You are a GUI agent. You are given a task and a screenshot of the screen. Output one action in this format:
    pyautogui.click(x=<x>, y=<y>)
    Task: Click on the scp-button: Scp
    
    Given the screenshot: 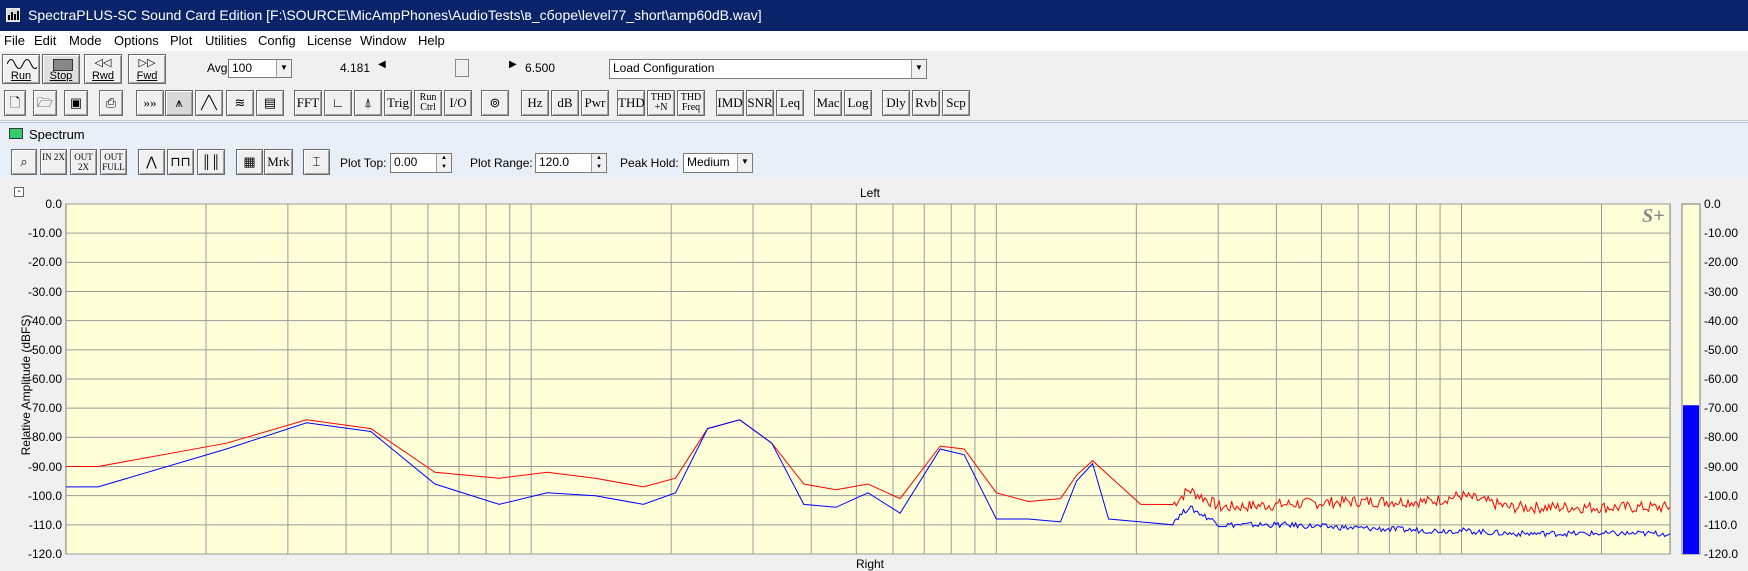 What is the action you would take?
    pyautogui.click(x=956, y=103)
    